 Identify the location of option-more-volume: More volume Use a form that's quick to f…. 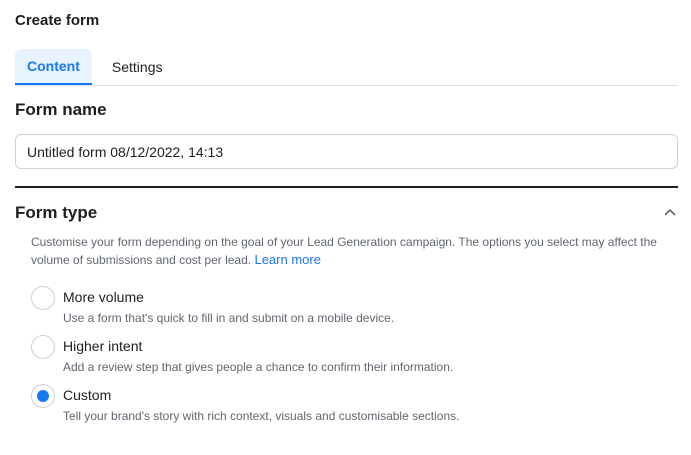
(351, 307).